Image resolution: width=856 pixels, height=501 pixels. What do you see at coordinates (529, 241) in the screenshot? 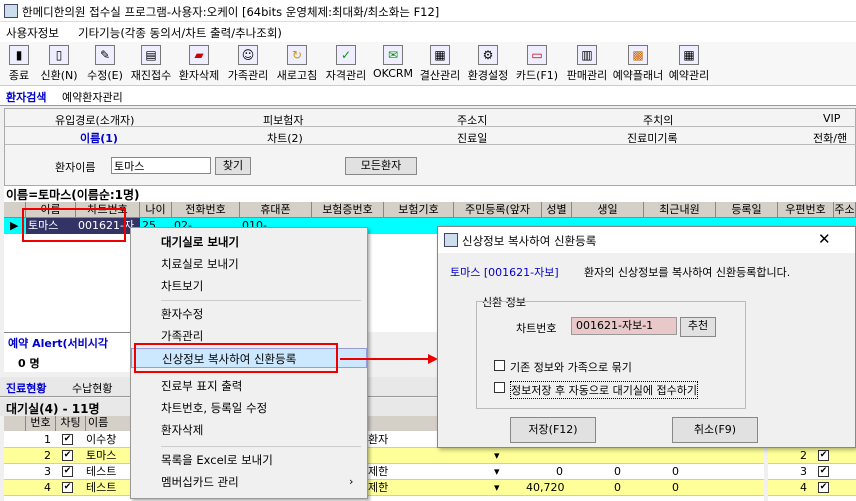
I see `dialog-title: 신상정보 복사하여 신환등록` at bounding box center [529, 241].